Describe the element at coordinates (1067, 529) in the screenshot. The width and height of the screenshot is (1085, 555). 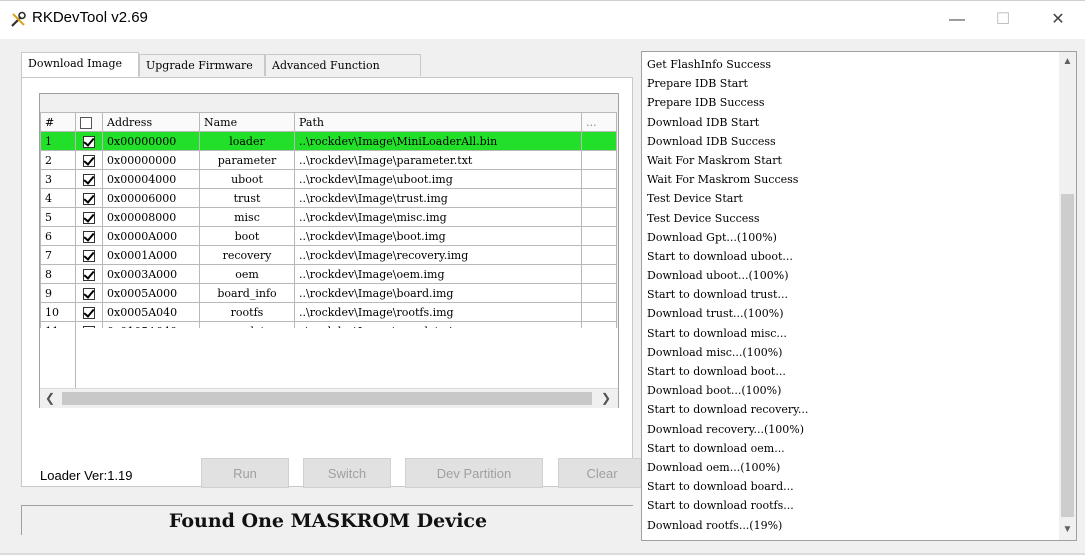
I see `scroll-down-icon: ▼` at that location.